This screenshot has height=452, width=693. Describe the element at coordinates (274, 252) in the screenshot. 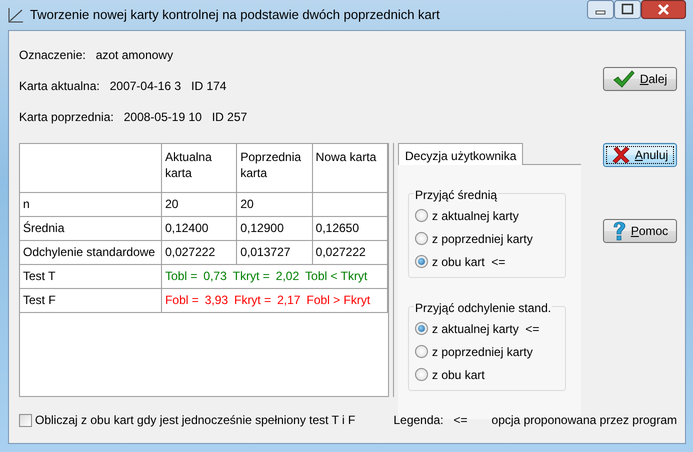

I see `table-cell: 0,013727` at that location.